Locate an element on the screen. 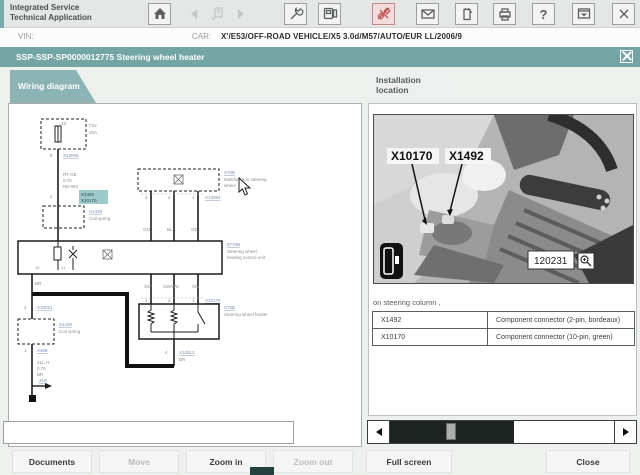 The image size is (640, 475). diagnostic-plug-icon is located at coordinates (217, 14).